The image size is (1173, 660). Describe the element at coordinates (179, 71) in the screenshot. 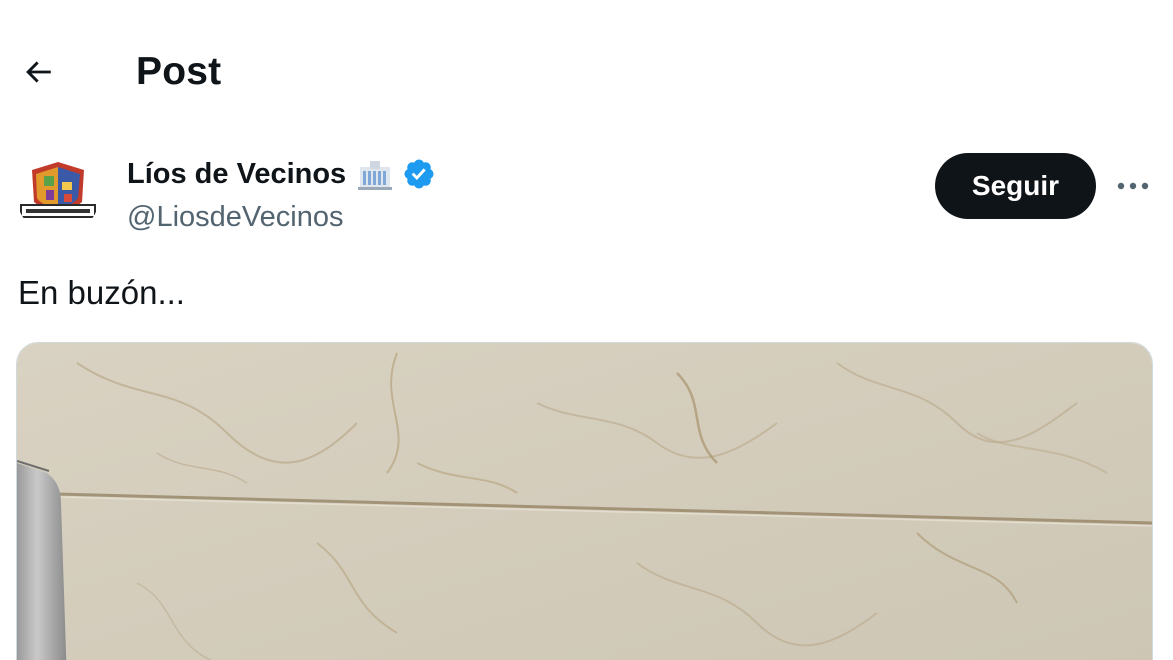

I see `page-title: Post` at that location.